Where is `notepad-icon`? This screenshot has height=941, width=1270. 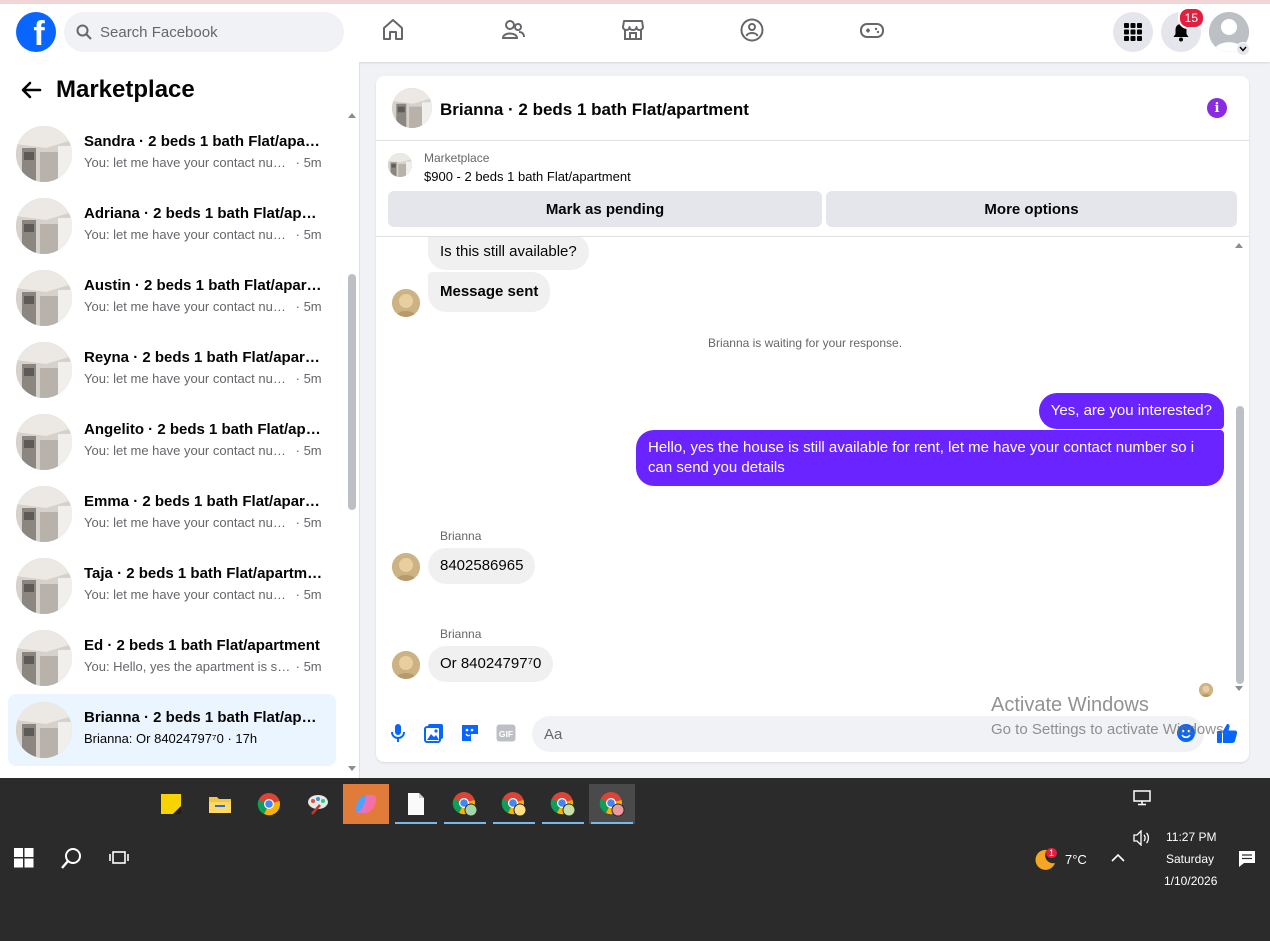 notepad-icon is located at coordinates (416, 804).